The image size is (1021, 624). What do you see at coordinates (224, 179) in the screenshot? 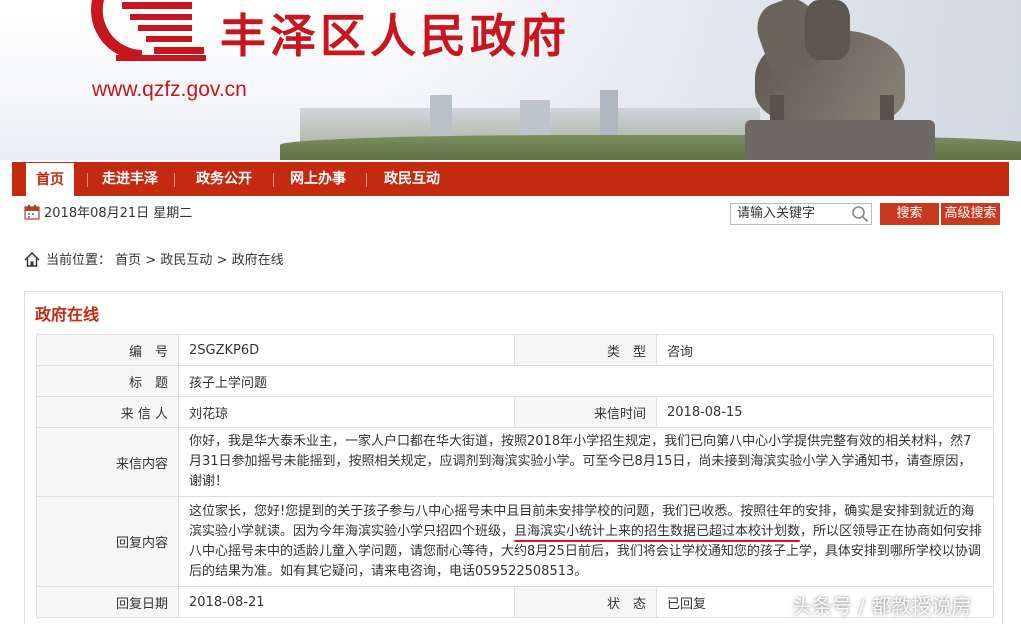
I see `nav-item-gov-affairs: 政务公开` at bounding box center [224, 179].